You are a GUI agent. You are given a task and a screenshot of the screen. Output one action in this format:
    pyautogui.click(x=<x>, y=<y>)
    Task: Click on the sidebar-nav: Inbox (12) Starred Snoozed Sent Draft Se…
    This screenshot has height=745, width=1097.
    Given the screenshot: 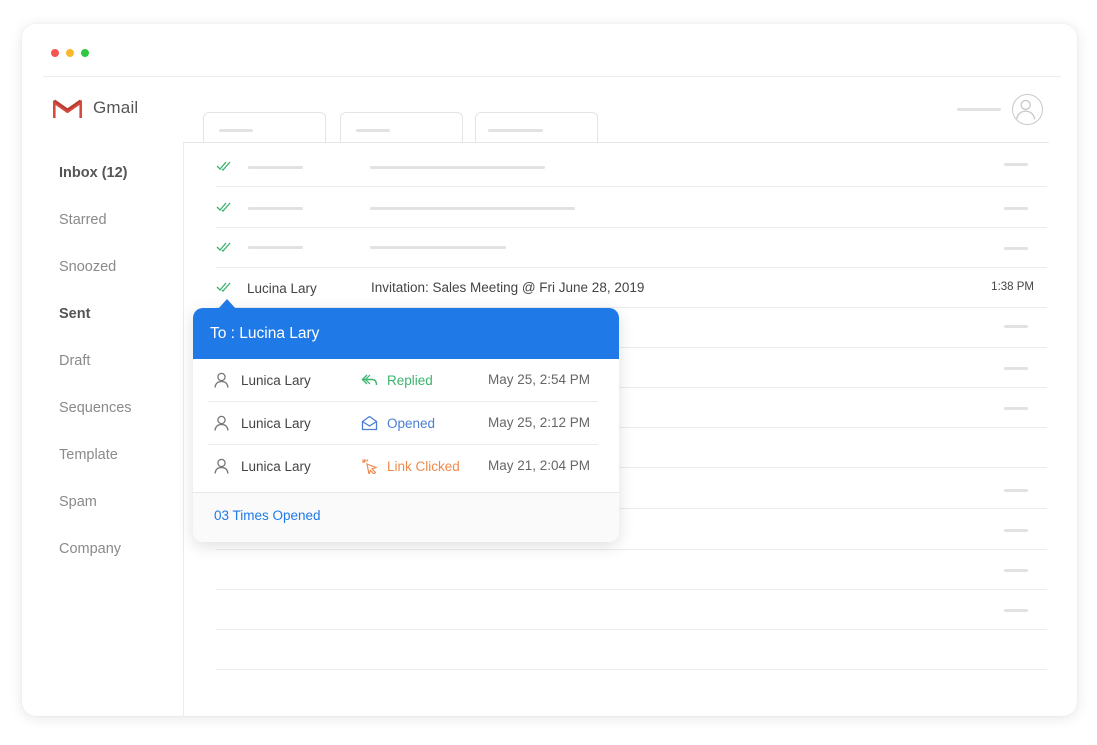 What is the action you would take?
    pyautogui.click(x=95, y=375)
    